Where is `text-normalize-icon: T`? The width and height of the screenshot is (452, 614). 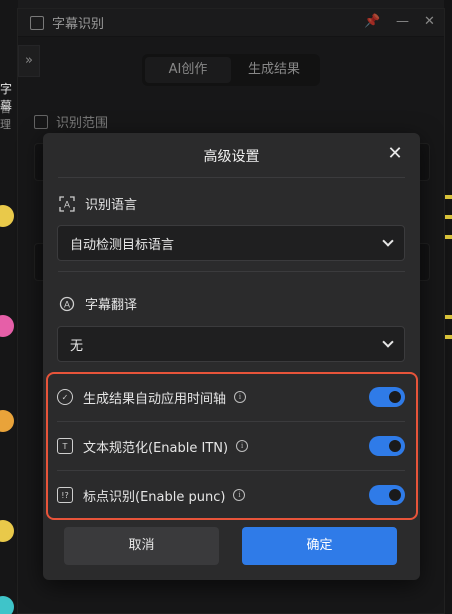
text-normalize-icon: T is located at coordinates (65, 446).